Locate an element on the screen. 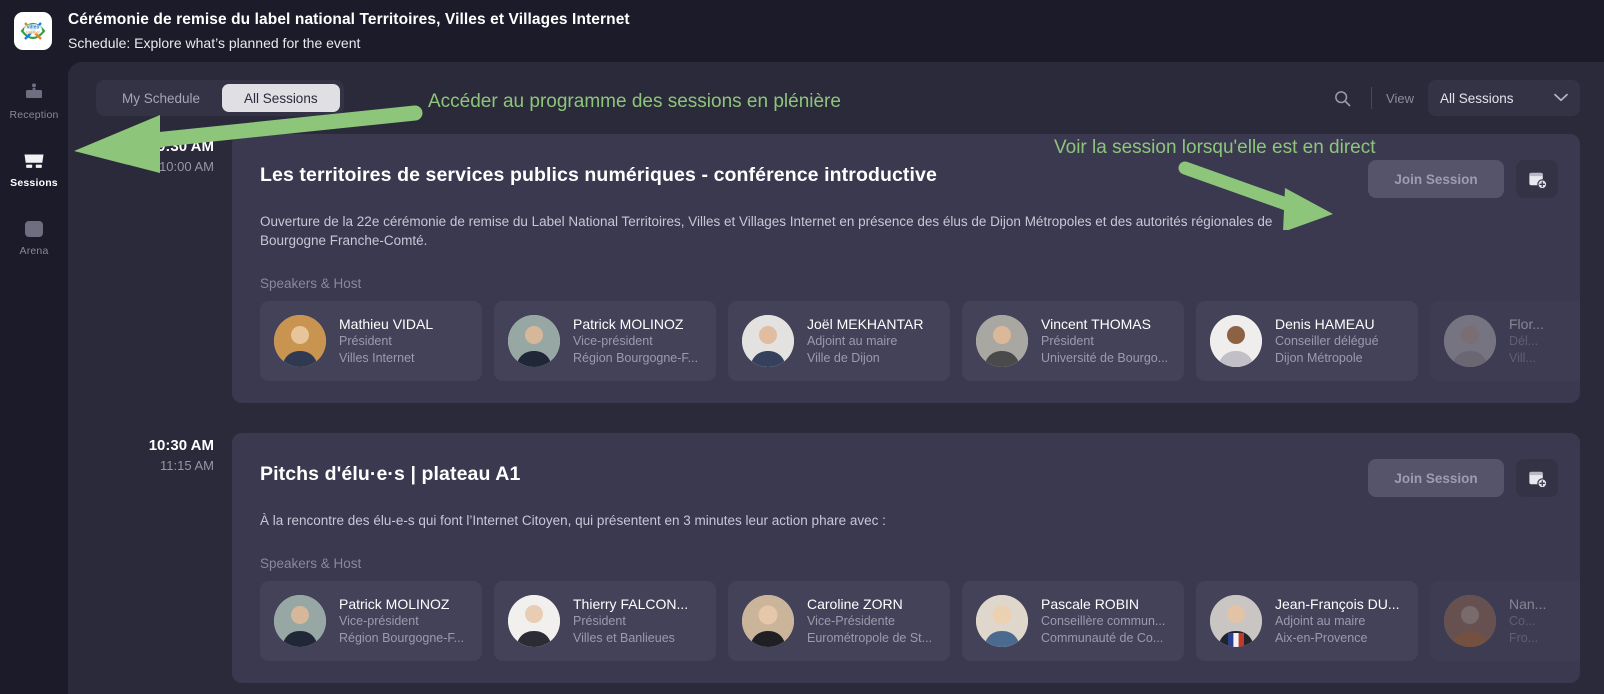 The image size is (1604, 694). speaker-role: Vice-Présidente is located at coordinates (851, 621).